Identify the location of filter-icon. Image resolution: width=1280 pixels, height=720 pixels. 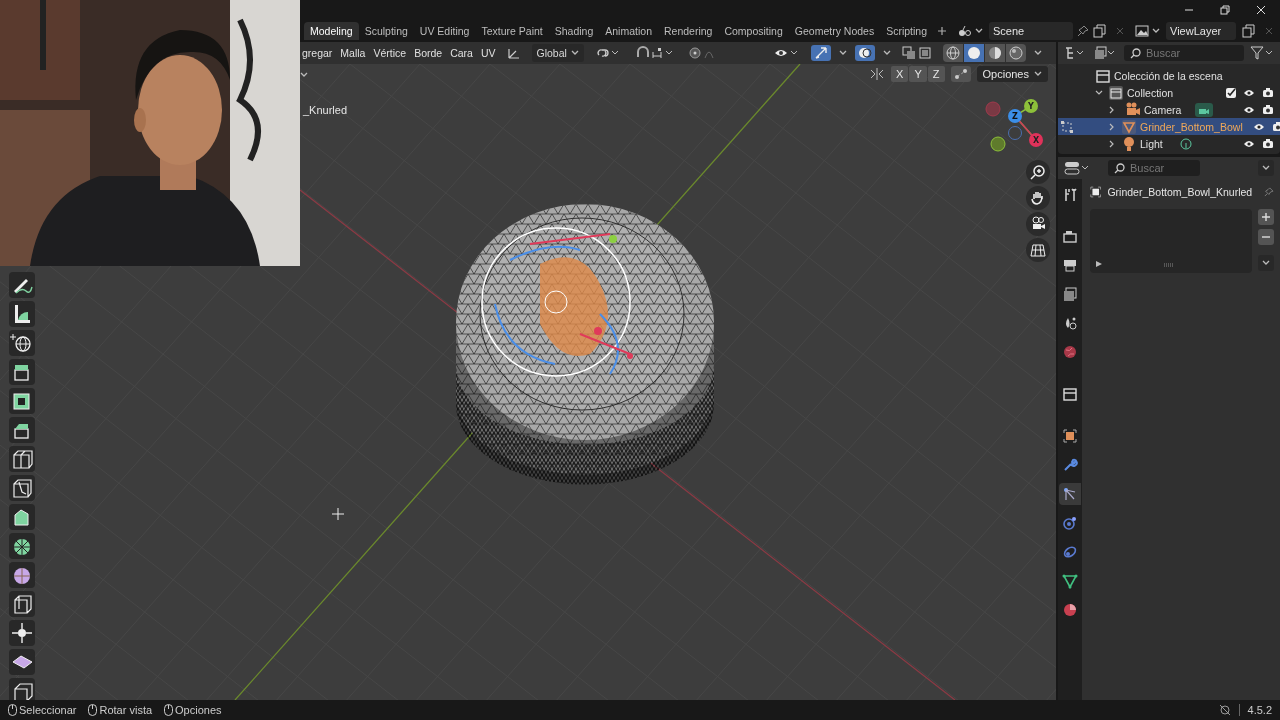
(1262, 53).